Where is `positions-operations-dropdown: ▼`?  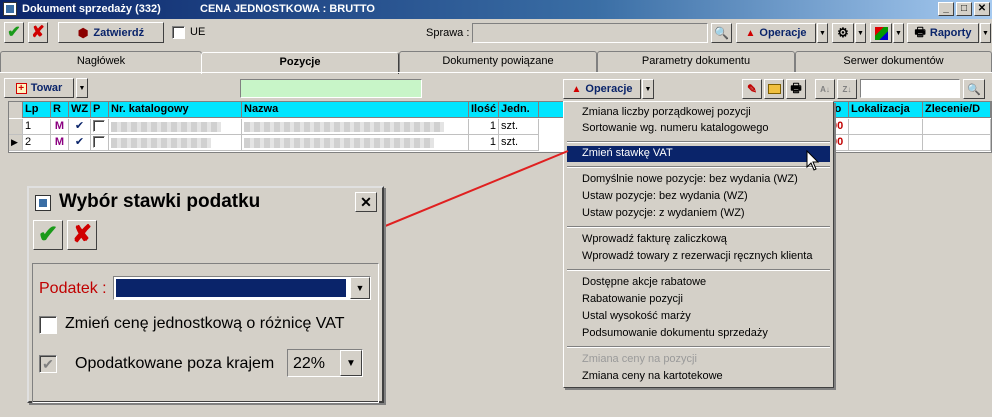 positions-operations-dropdown: ▼ is located at coordinates (648, 89).